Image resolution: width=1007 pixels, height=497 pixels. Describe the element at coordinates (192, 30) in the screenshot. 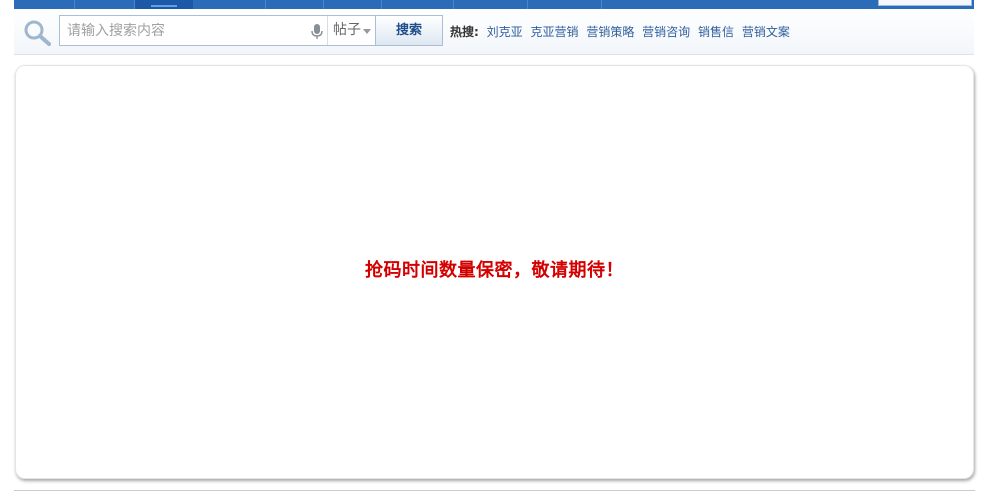

I see `search-input` at that location.